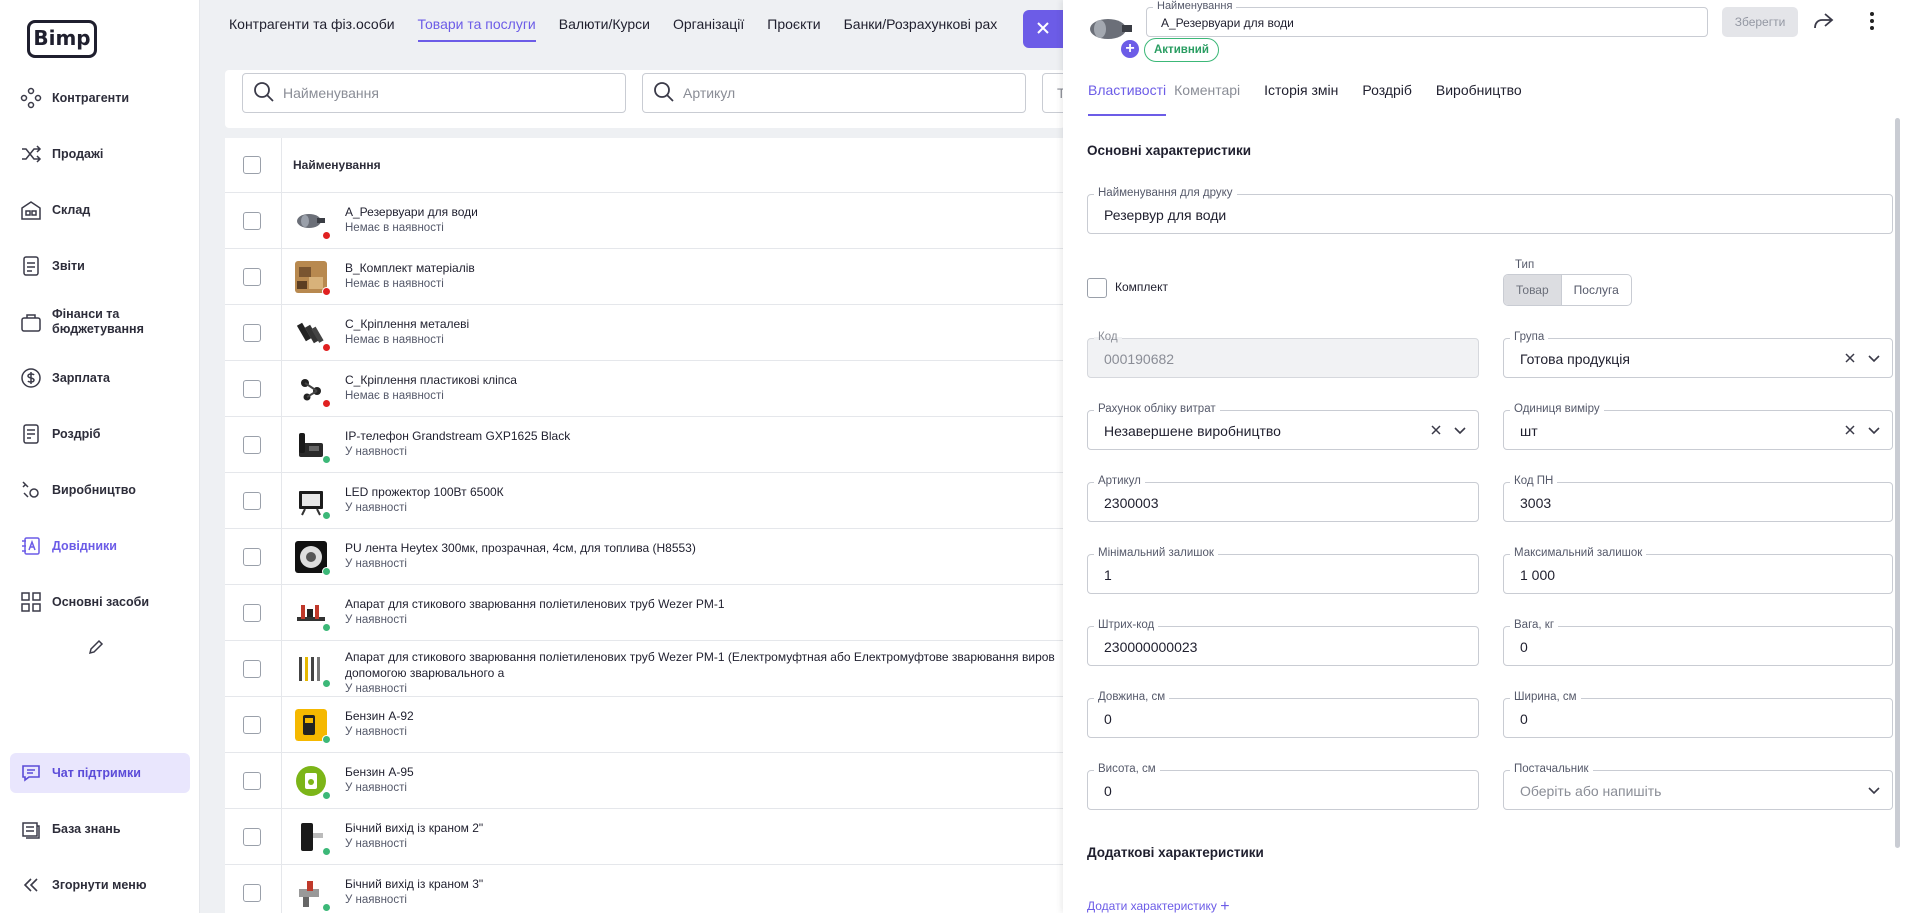  I want to click on sidebar-item-salary: Зарплата, so click(100, 378).